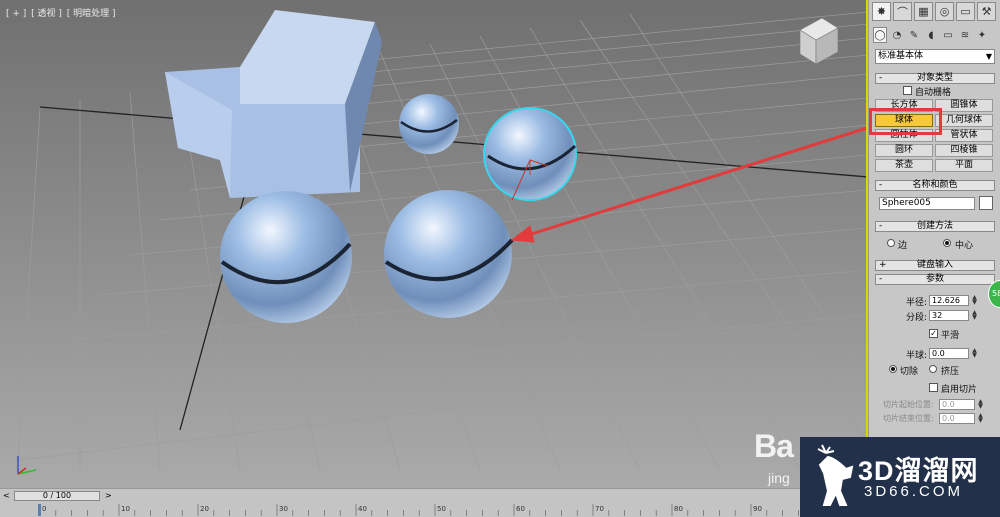 Image resolution: width=1000 pixels, height=517 pixels. Describe the element at coordinates (957, 404) in the screenshot. I see `slice-from-field: 0.0` at that location.